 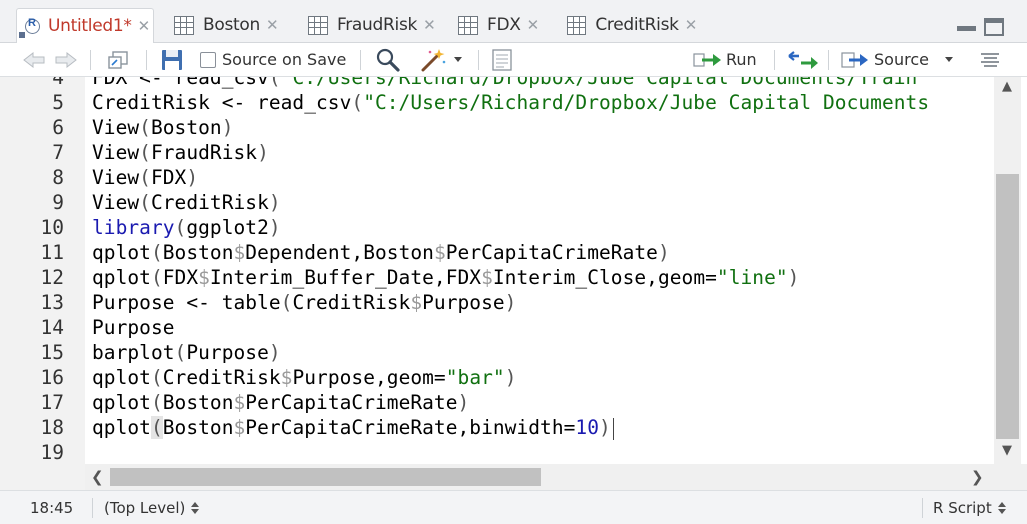 What do you see at coordinates (186, 227) in the screenshot?
I see `code-text: library(ggplot2)` at bounding box center [186, 227].